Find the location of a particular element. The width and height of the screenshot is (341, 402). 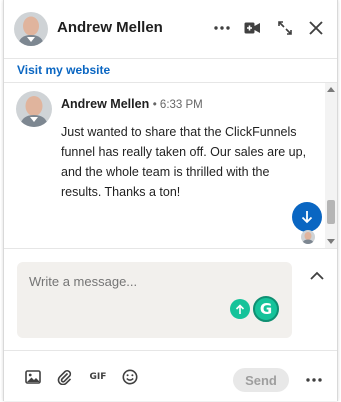

gif-icon: GIF is located at coordinates (98, 377).